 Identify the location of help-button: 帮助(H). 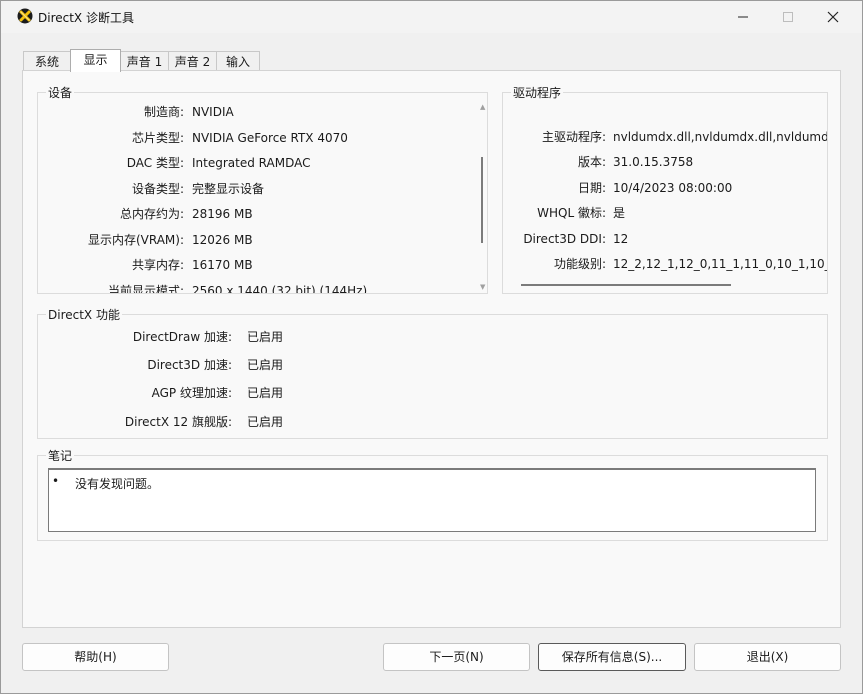
(95, 657).